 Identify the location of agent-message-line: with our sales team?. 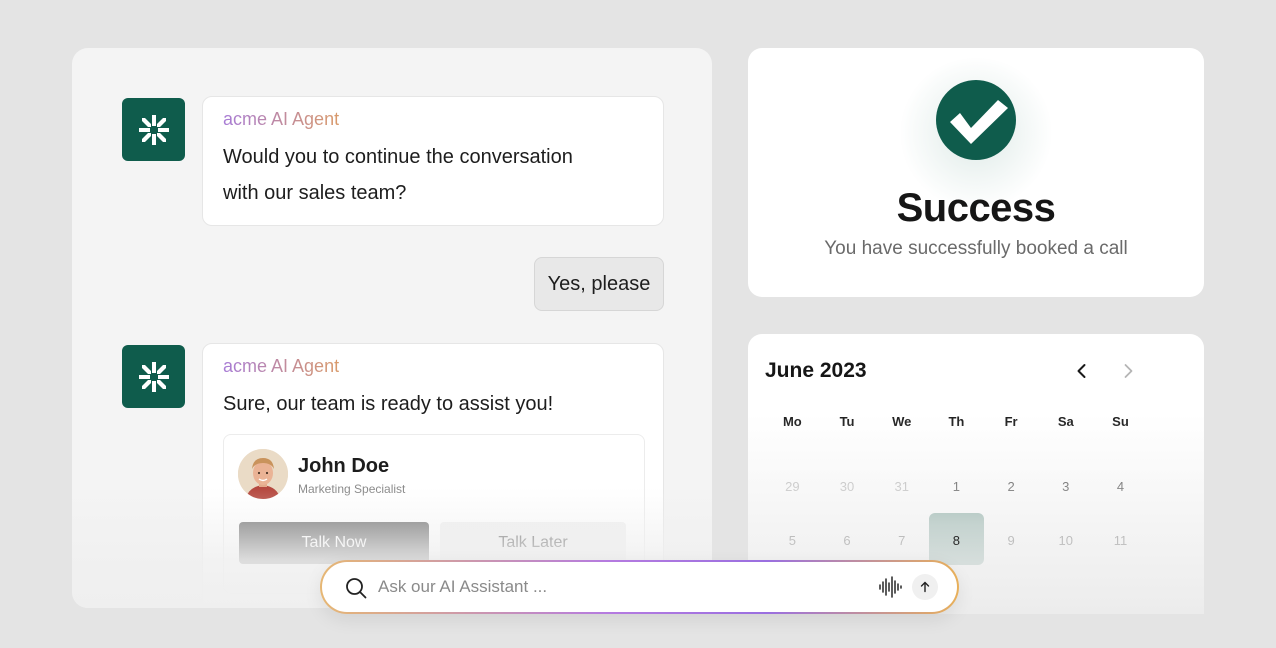
(315, 193).